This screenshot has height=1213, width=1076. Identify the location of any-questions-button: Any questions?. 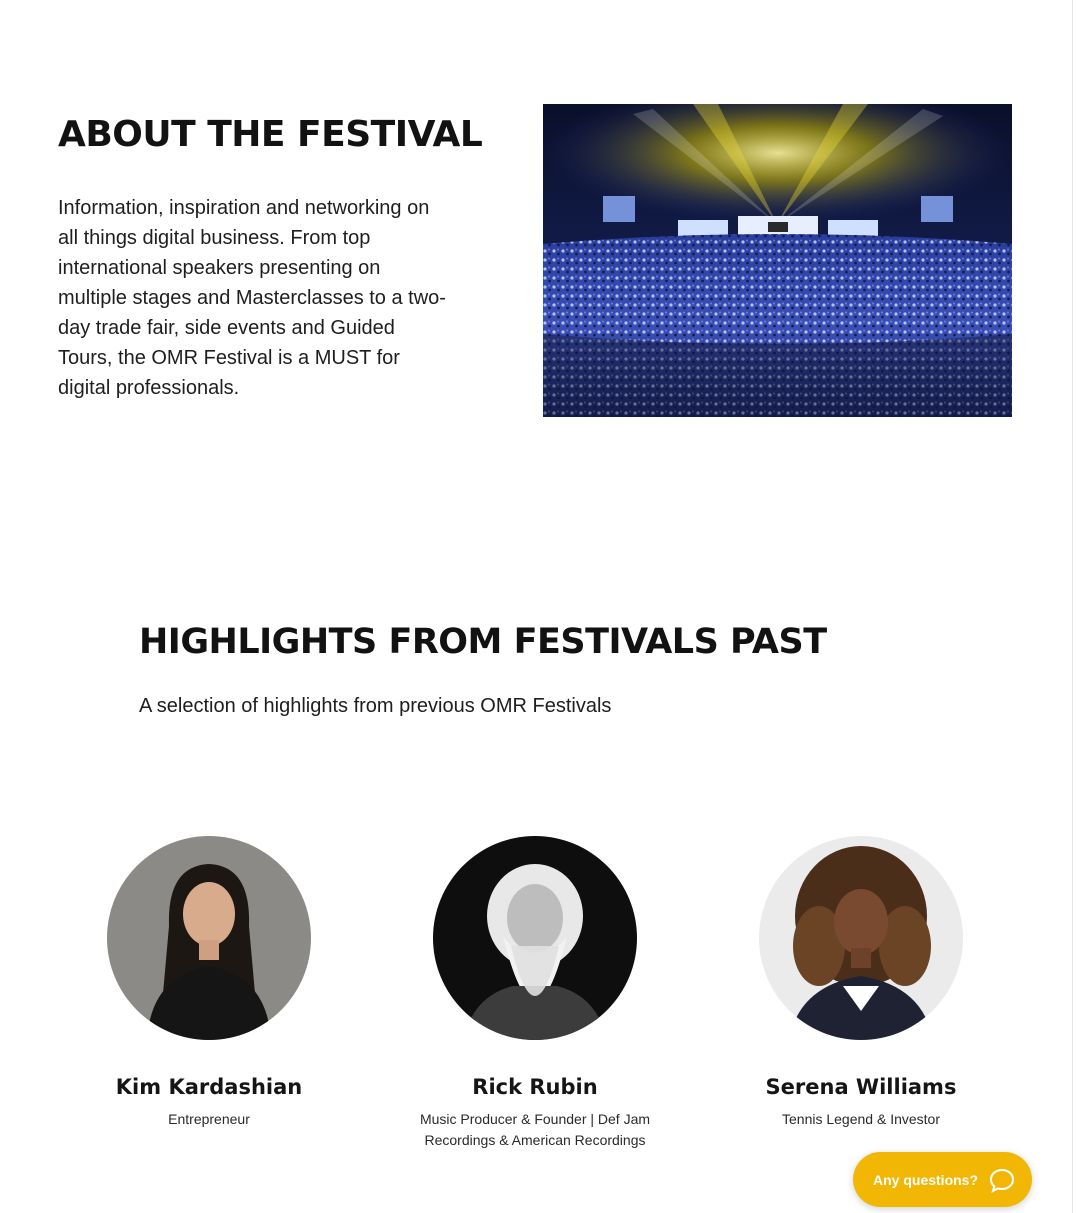
(942, 1179).